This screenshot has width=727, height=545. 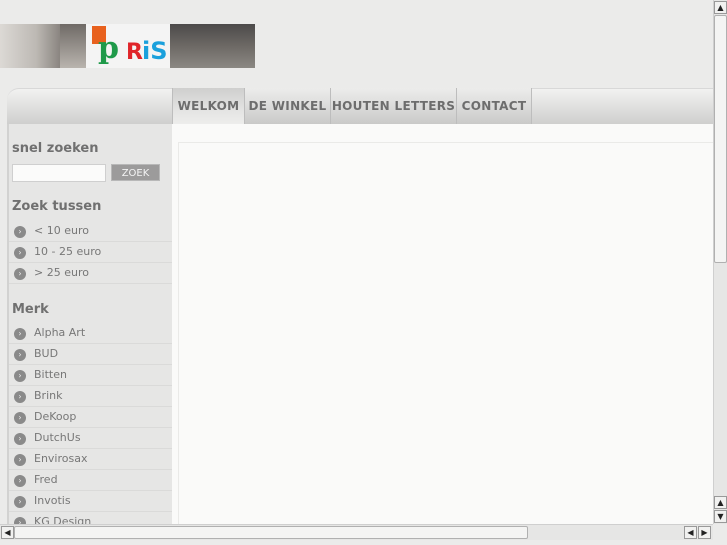 What do you see at coordinates (7, 532) in the screenshot?
I see `scroll-left-button: ◀` at bounding box center [7, 532].